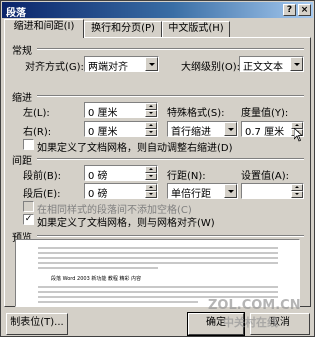 The height and width of the screenshot is (337, 320). I want to click on alignment-select: 两端对齐, so click(121, 64).